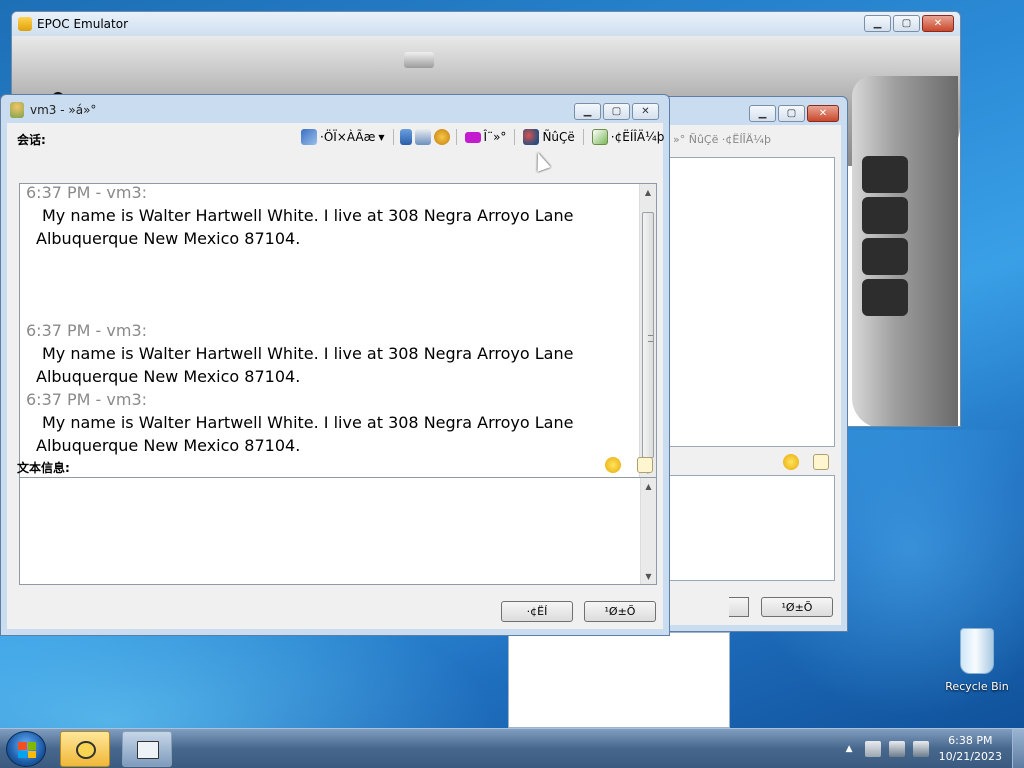  Describe the element at coordinates (63, 110) in the screenshot. I see `chat-window-title: vm3 - »á»°` at that location.